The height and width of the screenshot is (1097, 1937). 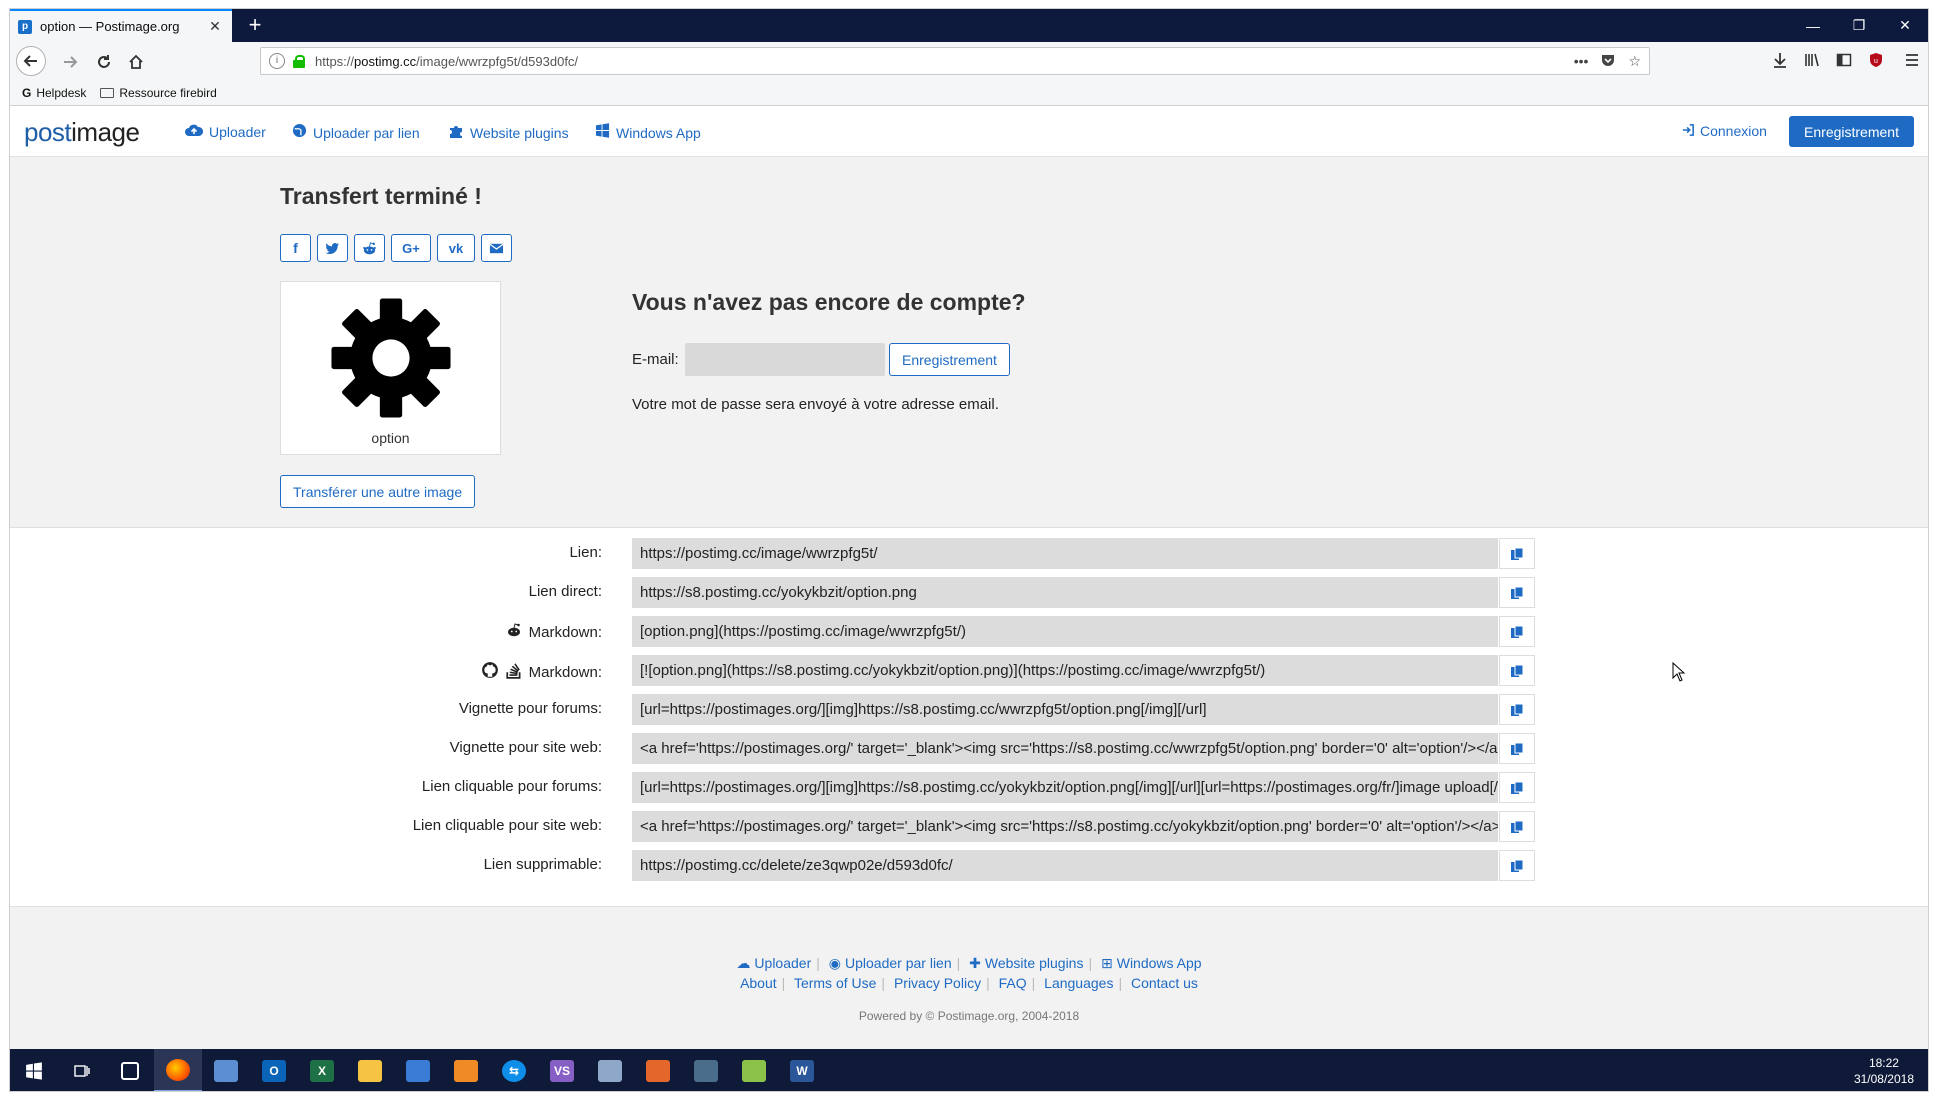 I want to click on sidebar-icon, so click(x=1844, y=62).